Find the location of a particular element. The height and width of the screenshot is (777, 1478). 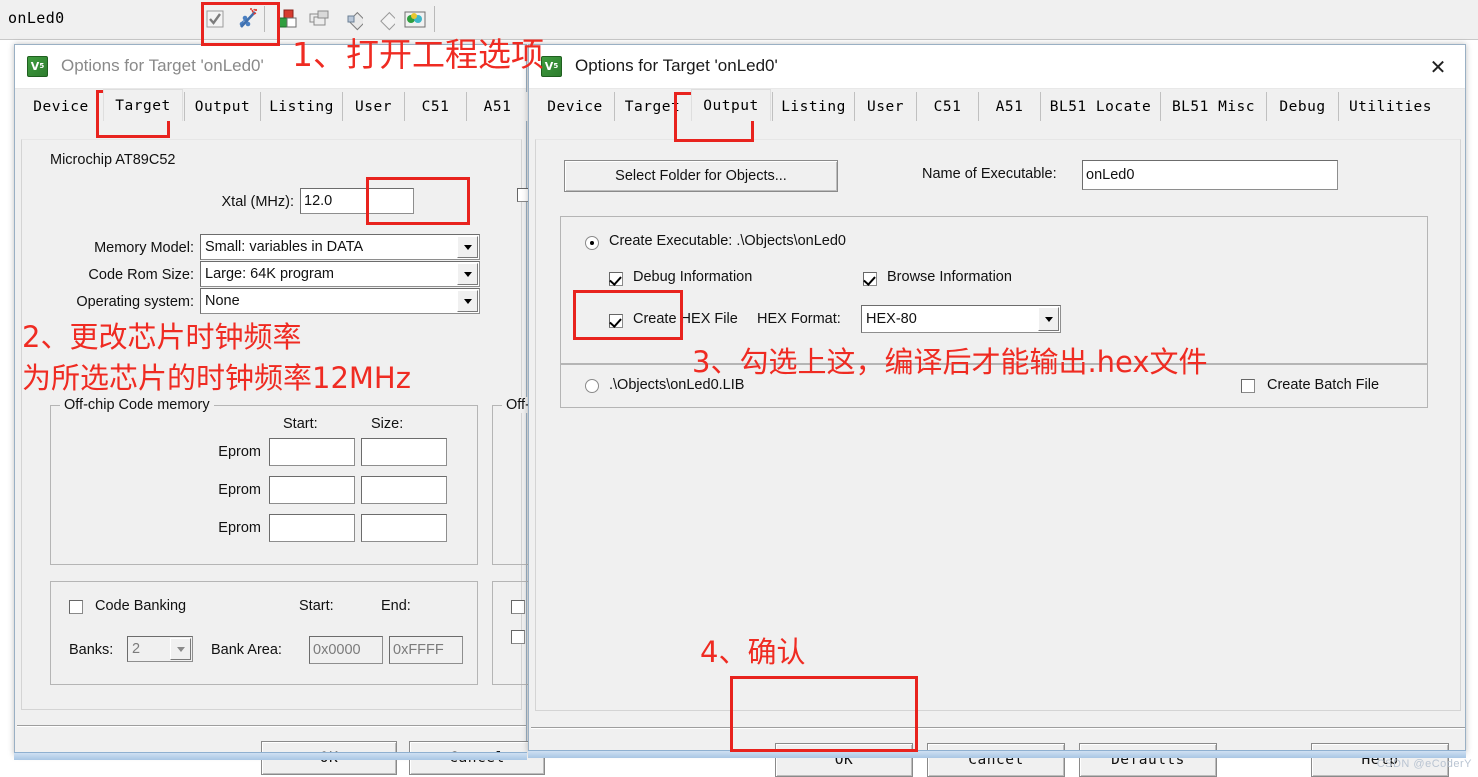

eprom-row-label-2: Eprom is located at coordinates (239, 490).